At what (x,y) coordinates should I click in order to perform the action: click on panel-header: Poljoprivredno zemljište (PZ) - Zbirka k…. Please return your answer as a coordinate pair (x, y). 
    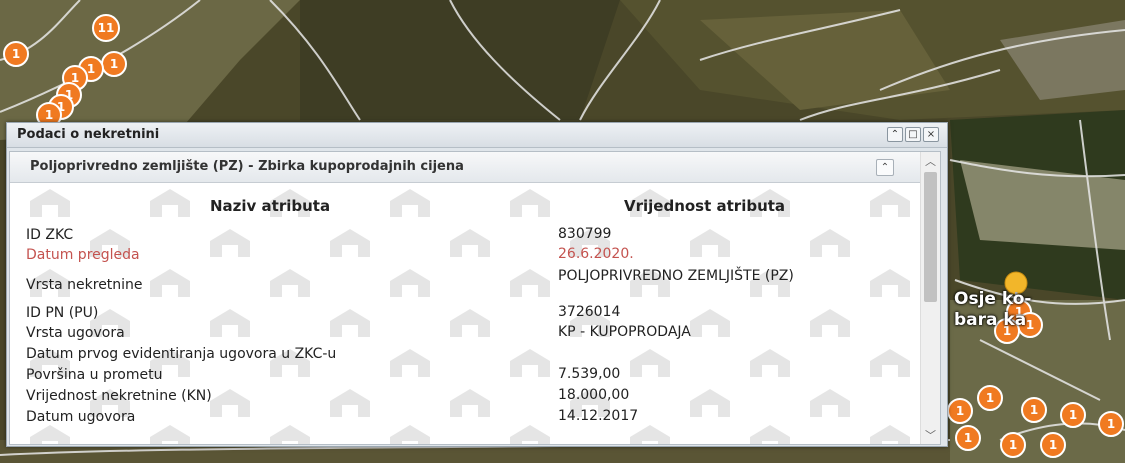
    Looking at the image, I should click on (465, 167).